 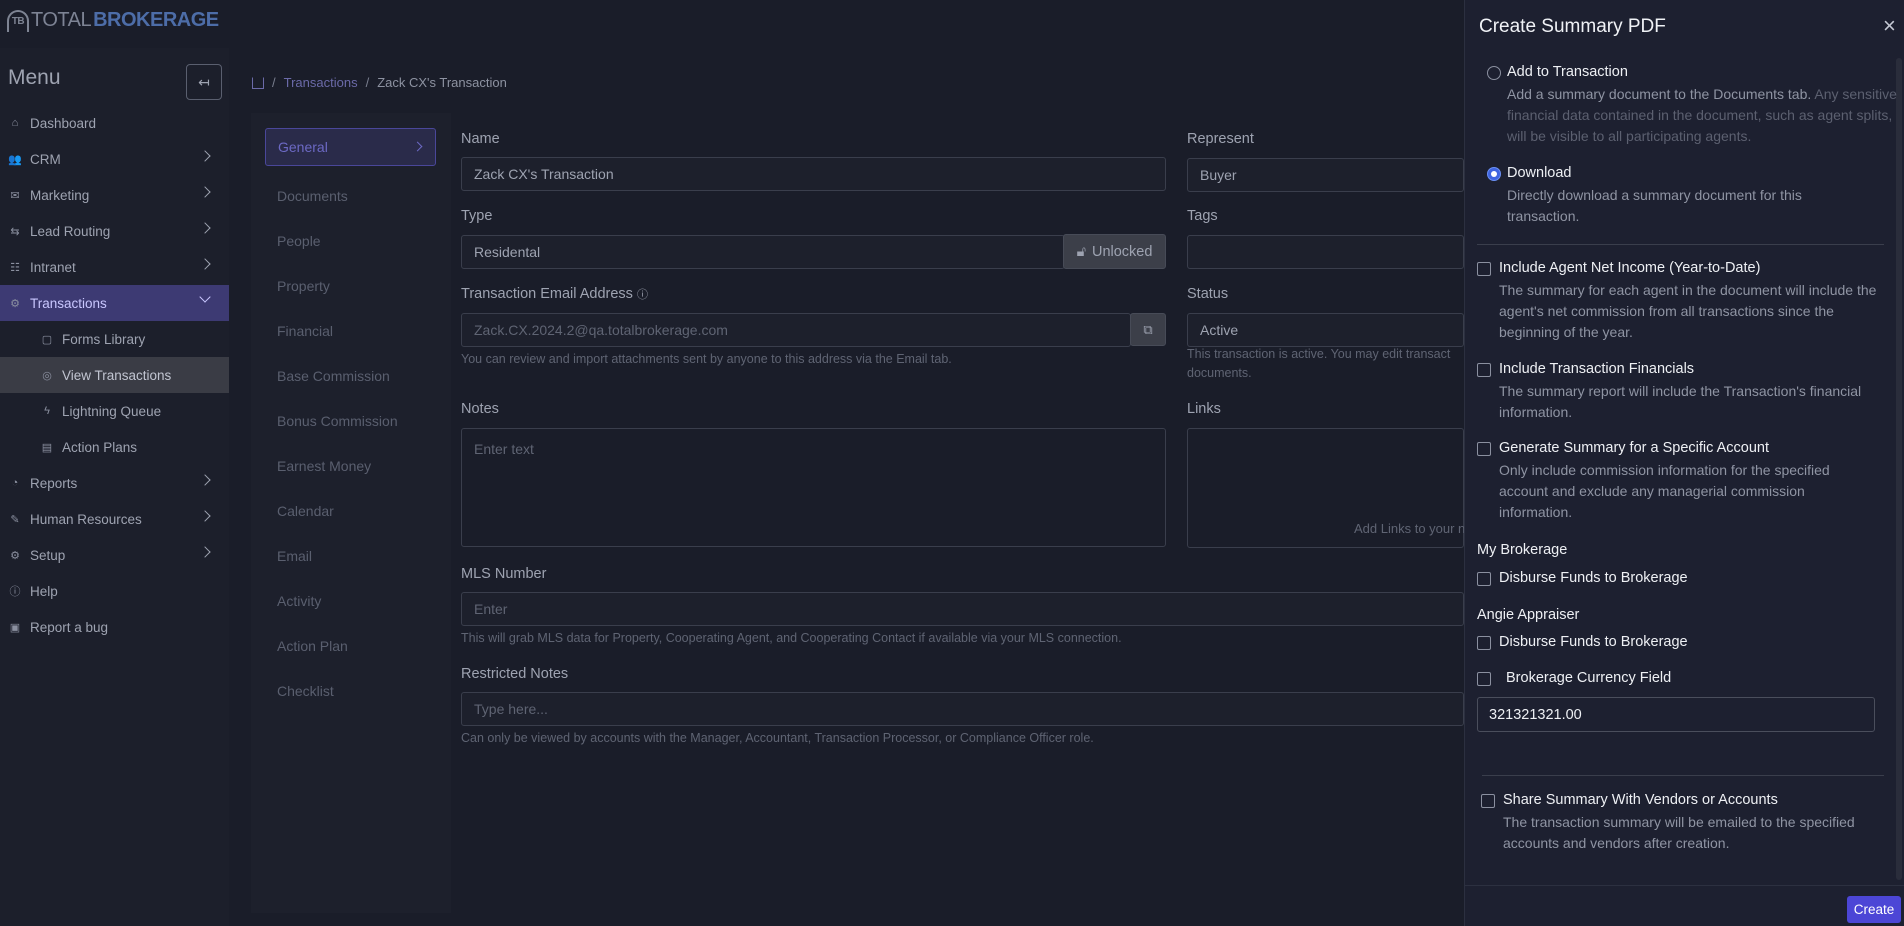 What do you see at coordinates (1593, 578) in the screenshot?
I see `disburse-funds-label-1: Disburse Funds to Brokerage` at bounding box center [1593, 578].